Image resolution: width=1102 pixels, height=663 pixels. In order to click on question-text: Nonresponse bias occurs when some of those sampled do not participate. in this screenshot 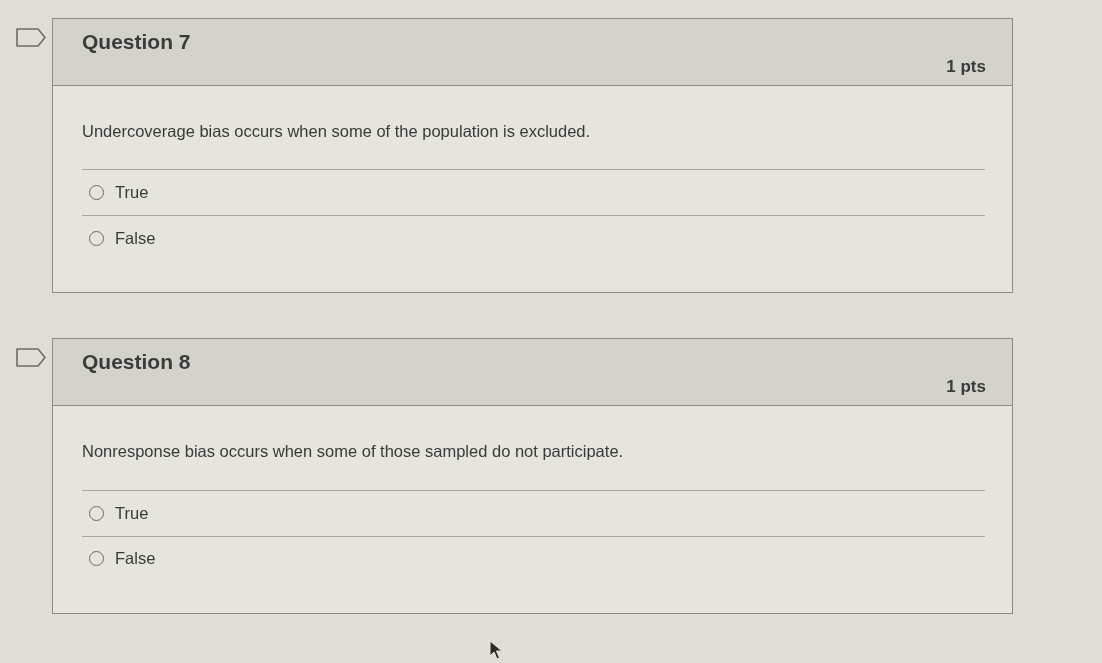, I will do `click(353, 452)`.